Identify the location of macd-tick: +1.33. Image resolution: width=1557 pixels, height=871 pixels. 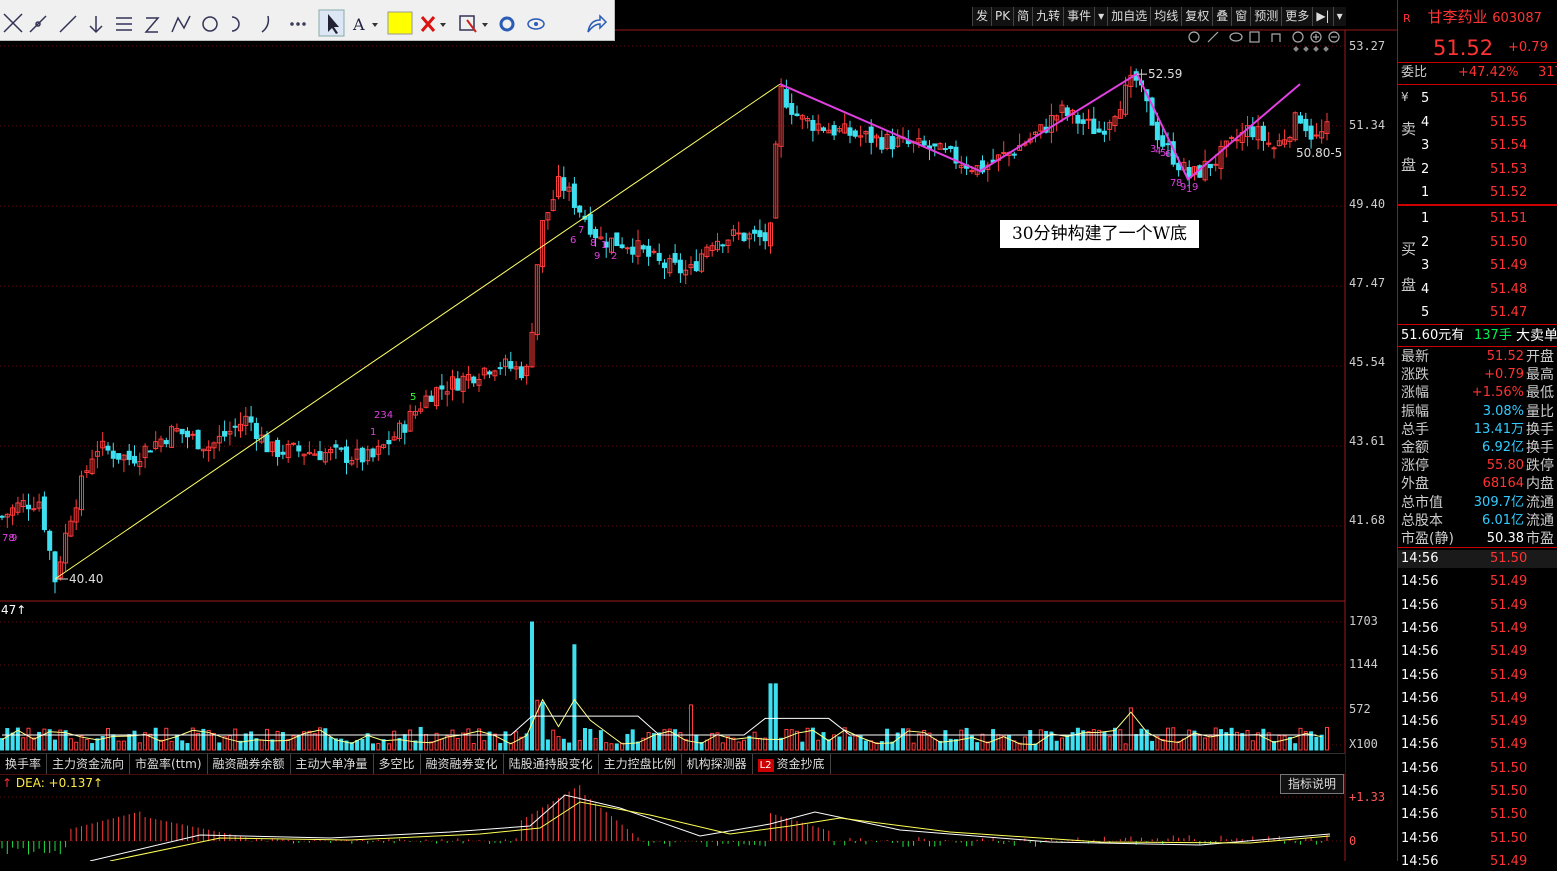
(1367, 797).